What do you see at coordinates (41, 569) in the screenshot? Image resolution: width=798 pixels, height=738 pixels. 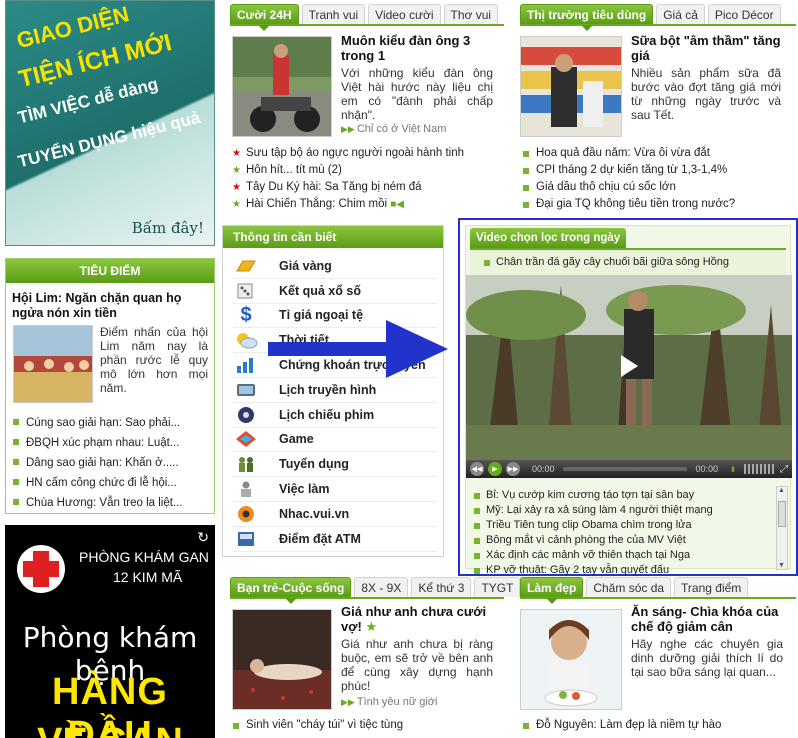 I see `medical-cross-icon` at bounding box center [41, 569].